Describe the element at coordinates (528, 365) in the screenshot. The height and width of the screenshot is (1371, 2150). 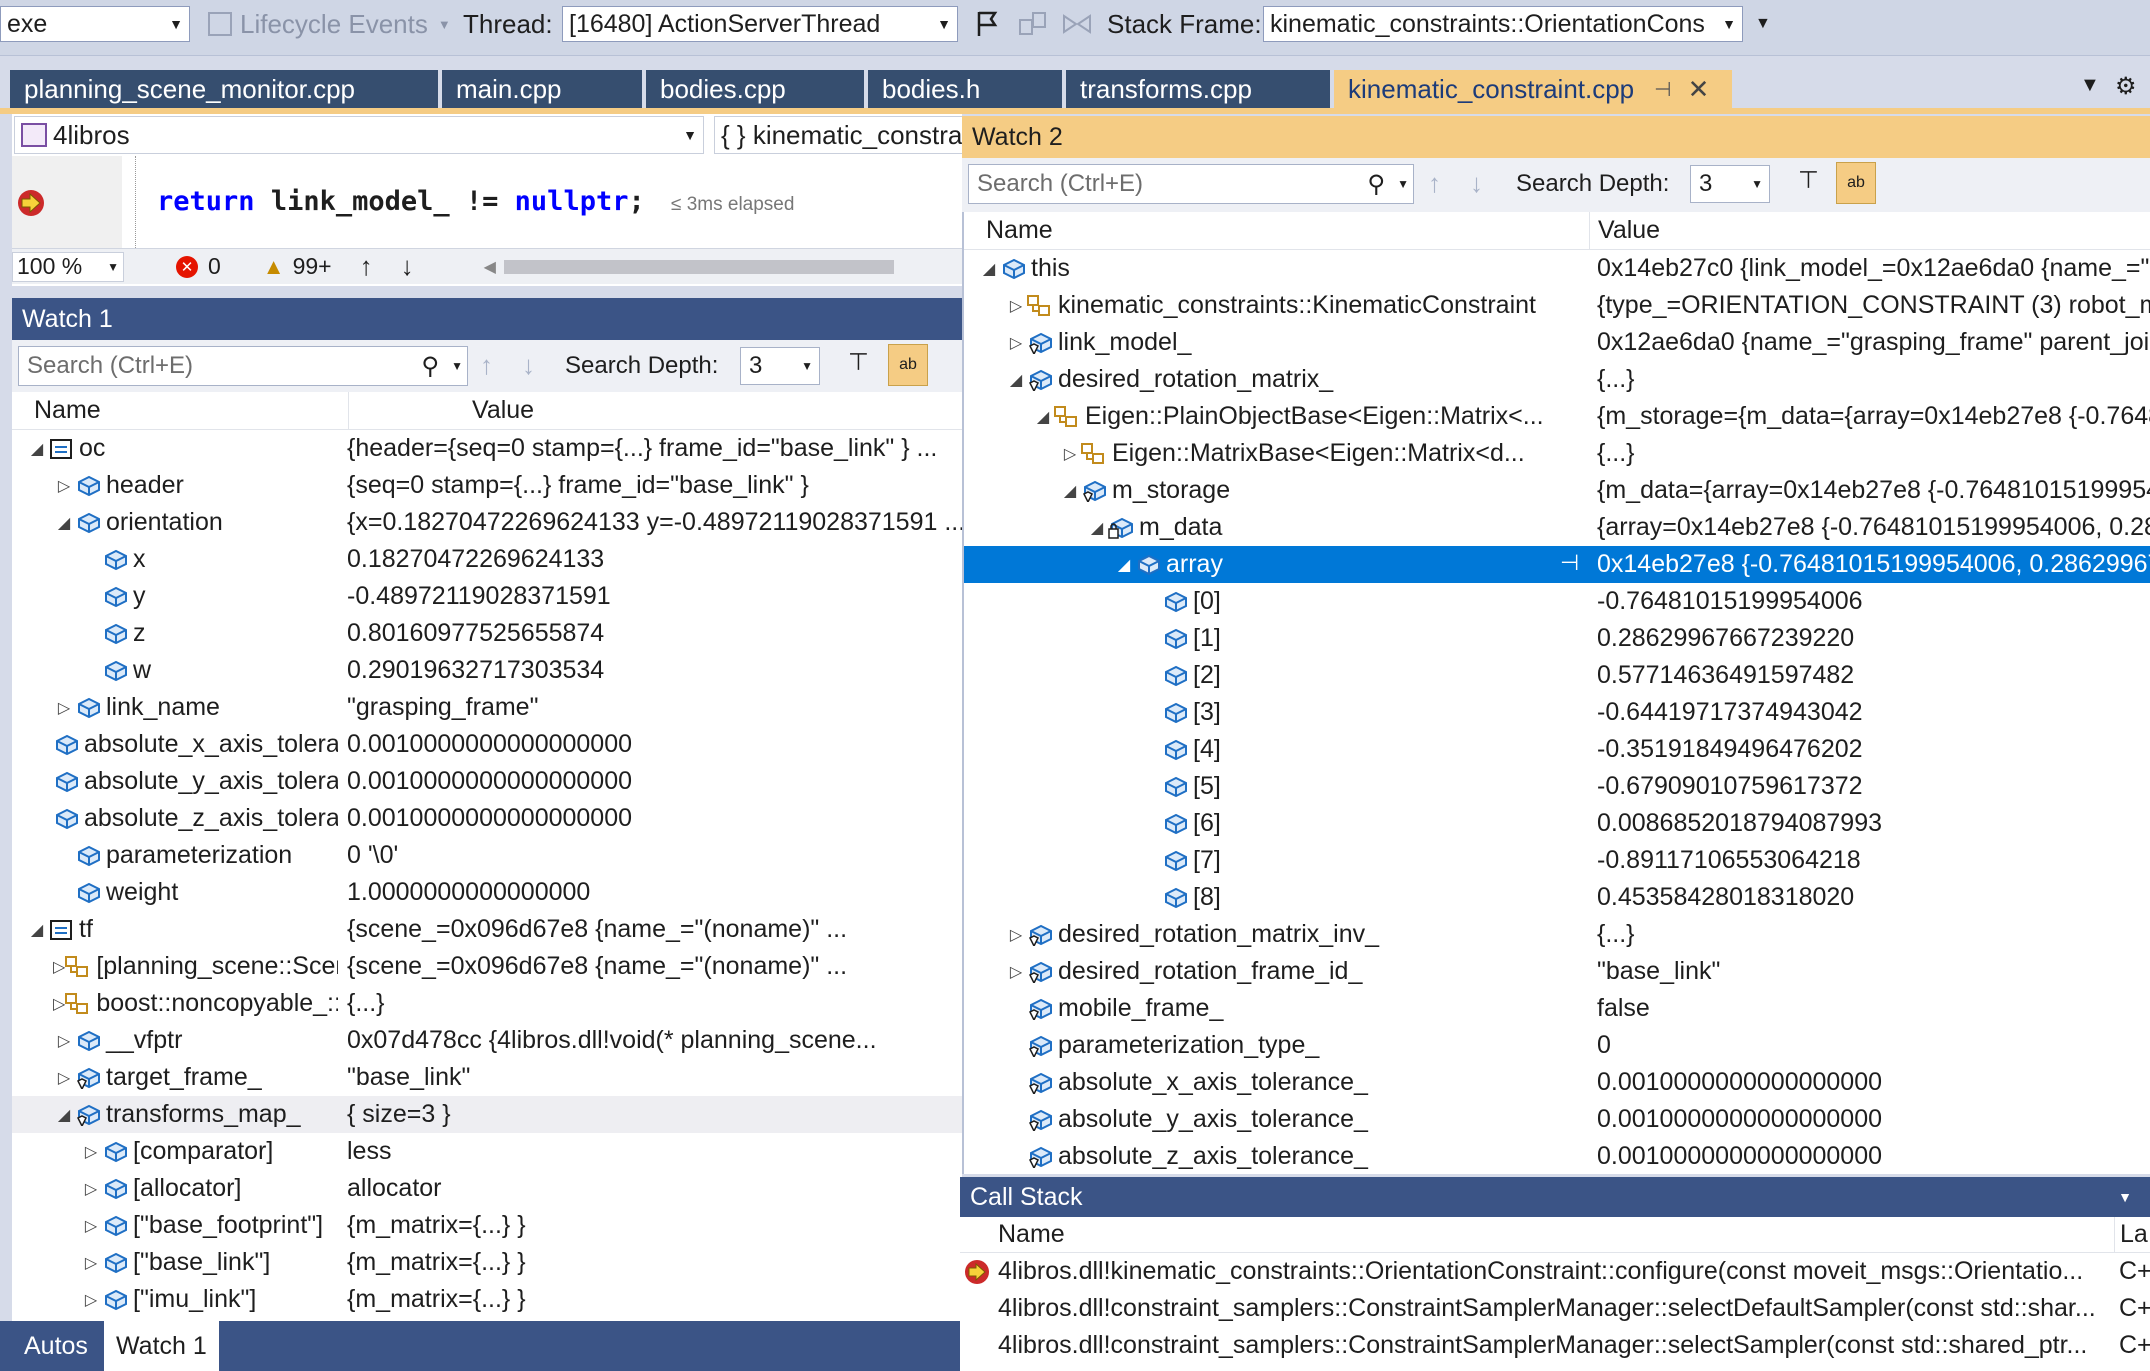
I see `find-next-arrow-icon: ↓` at that location.